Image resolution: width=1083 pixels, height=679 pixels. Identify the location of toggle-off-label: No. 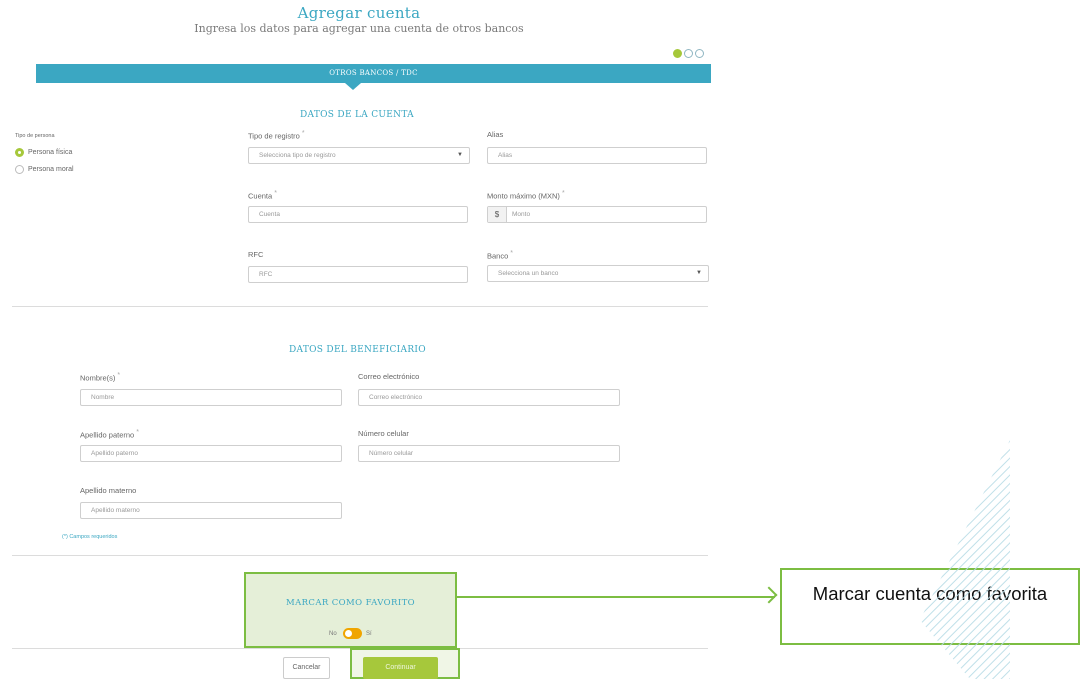
(333, 634).